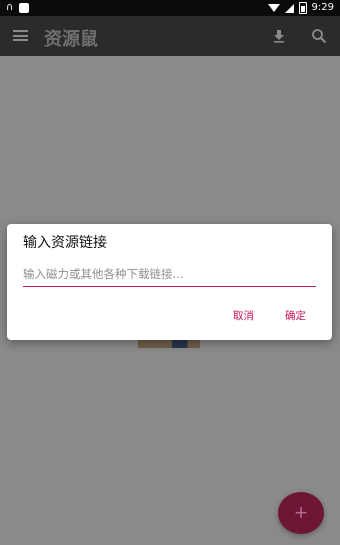  I want to click on add-fab-button: +, so click(301, 513).